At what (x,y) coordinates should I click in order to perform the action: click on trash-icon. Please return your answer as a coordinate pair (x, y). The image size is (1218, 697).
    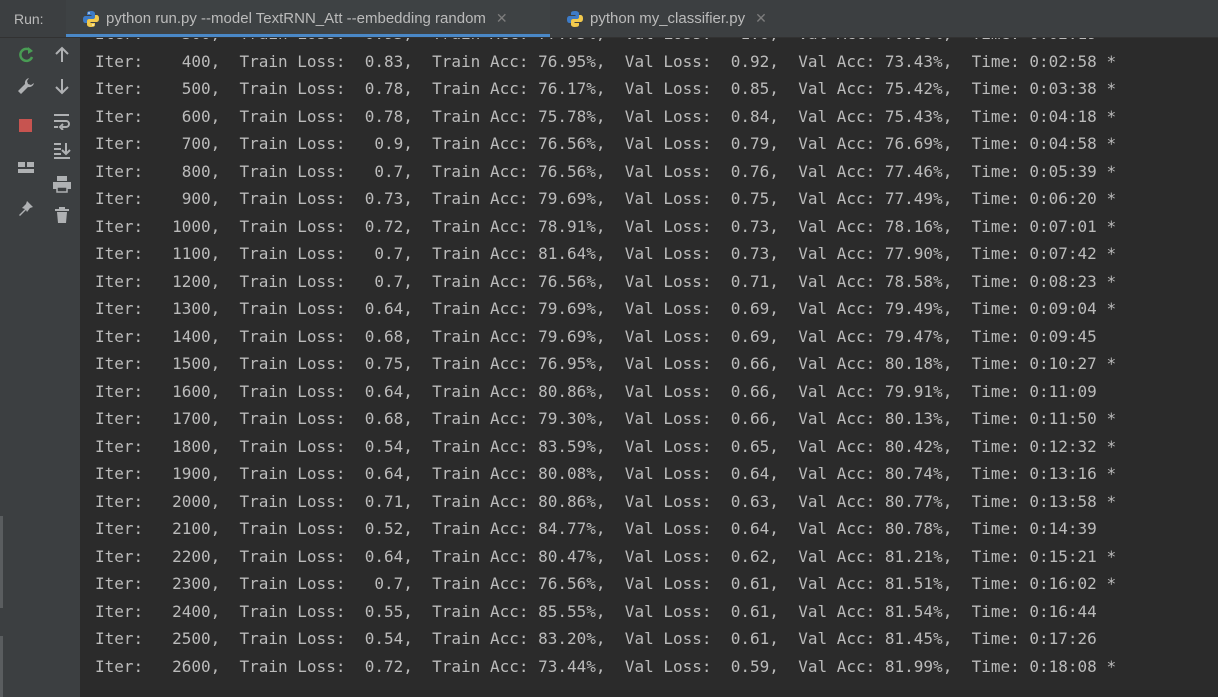
    Looking at the image, I should click on (62, 215).